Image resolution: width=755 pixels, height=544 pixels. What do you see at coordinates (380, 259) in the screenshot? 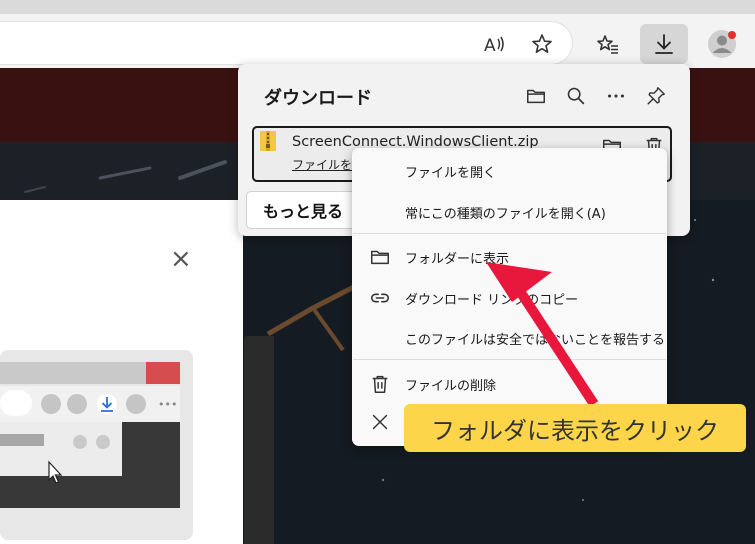
I see `folder-icon` at bounding box center [380, 259].